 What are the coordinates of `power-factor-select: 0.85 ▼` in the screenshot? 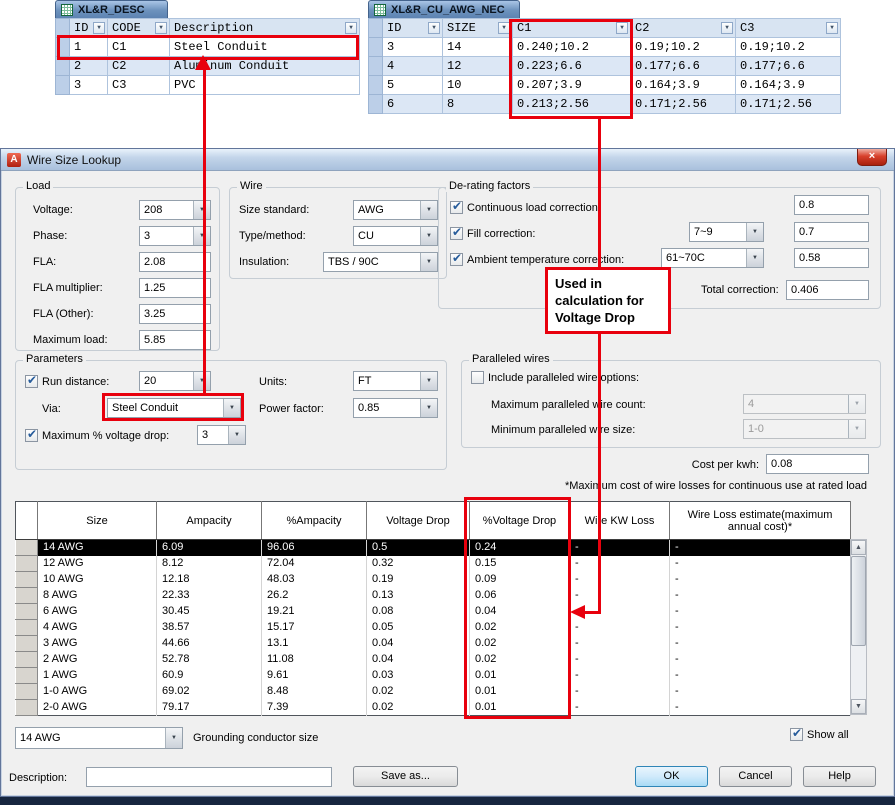 It's located at (395, 408).